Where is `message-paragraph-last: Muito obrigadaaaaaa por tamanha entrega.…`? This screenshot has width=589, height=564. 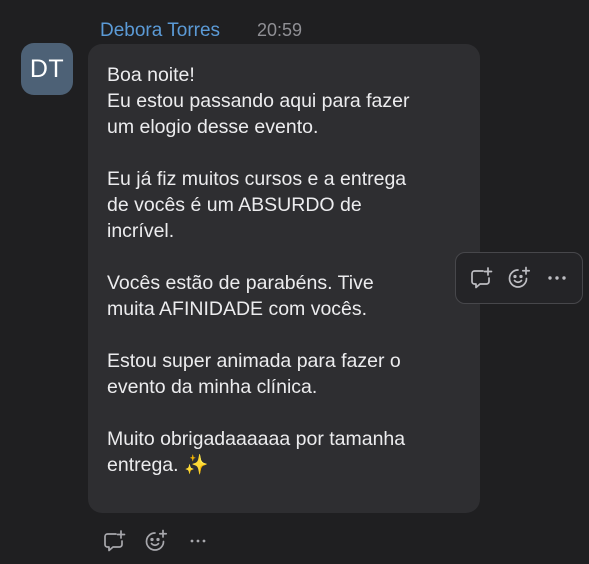
message-paragraph-last: Muito obrigadaaaaaa por tamanha entrega.… is located at coordinates (285, 452).